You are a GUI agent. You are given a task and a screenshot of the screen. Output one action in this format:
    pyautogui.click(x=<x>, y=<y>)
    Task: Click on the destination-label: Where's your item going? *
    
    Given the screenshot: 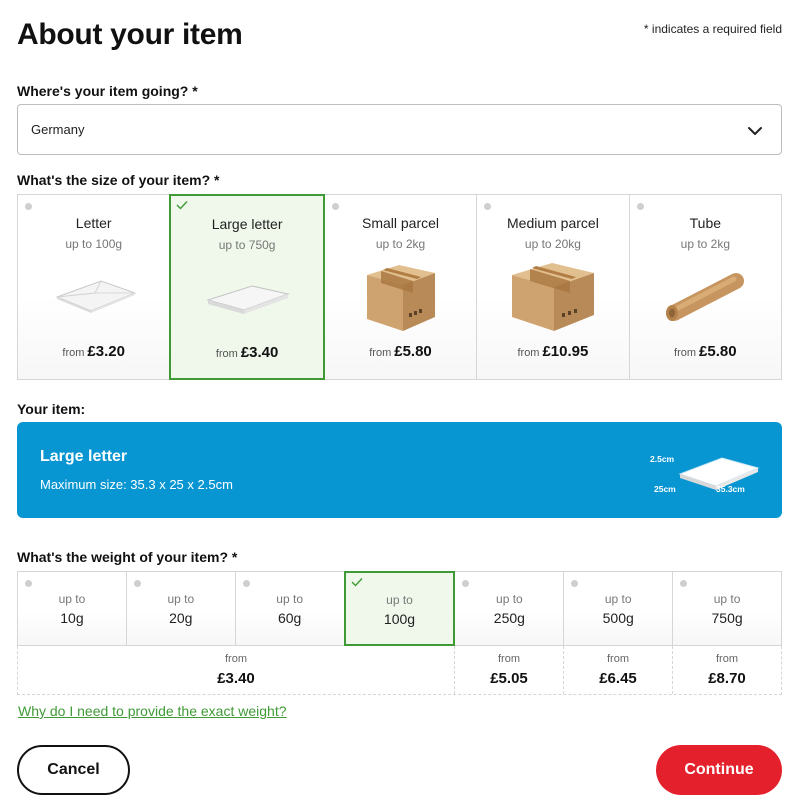 What is the action you would take?
    pyautogui.click(x=107, y=91)
    